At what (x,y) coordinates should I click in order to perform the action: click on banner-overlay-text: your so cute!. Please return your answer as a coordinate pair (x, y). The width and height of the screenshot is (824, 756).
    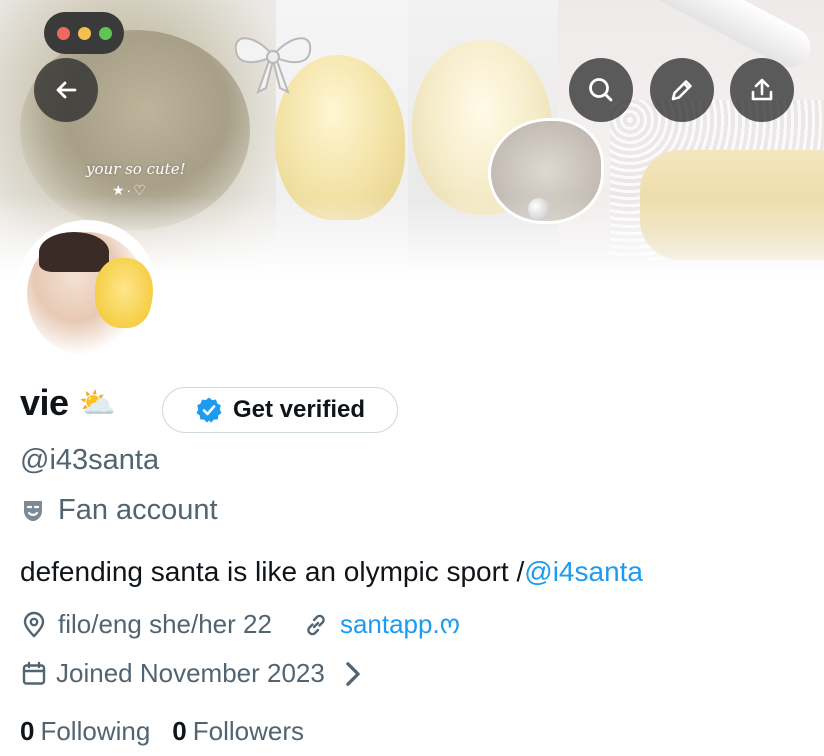
    Looking at the image, I should click on (136, 169).